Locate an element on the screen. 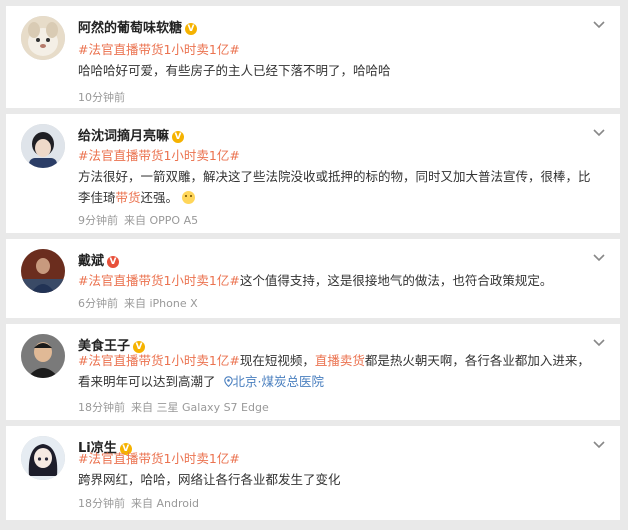  comment-meta: 6分钟前 来自 iPhone X is located at coordinates (138, 303).